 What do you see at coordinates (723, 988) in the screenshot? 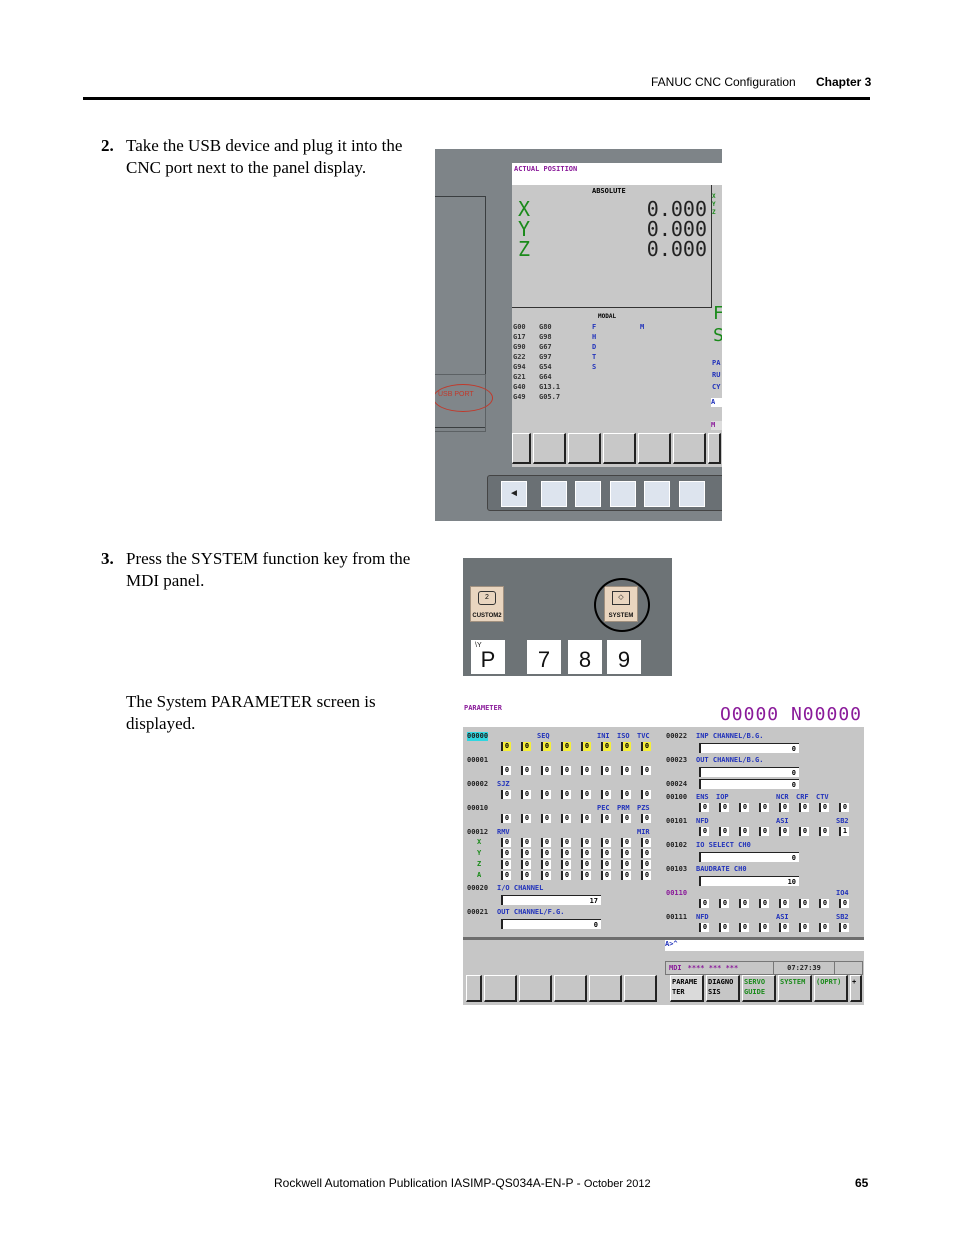
I see `softkey-diagnosis: DIAGNO SIS` at bounding box center [723, 988].